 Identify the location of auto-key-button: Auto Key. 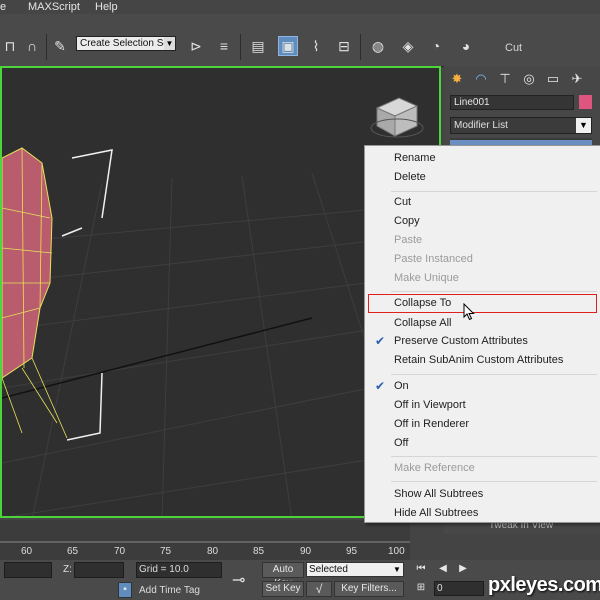
(283, 575).